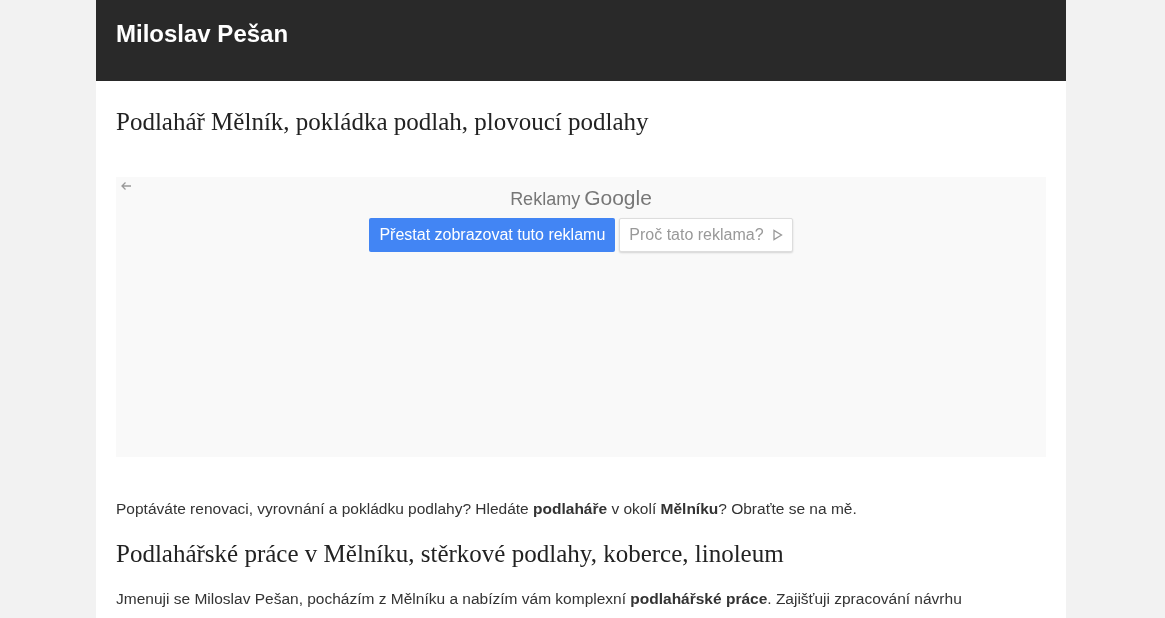 The width and height of the screenshot is (1165, 618). I want to click on play-icon, so click(777, 234).